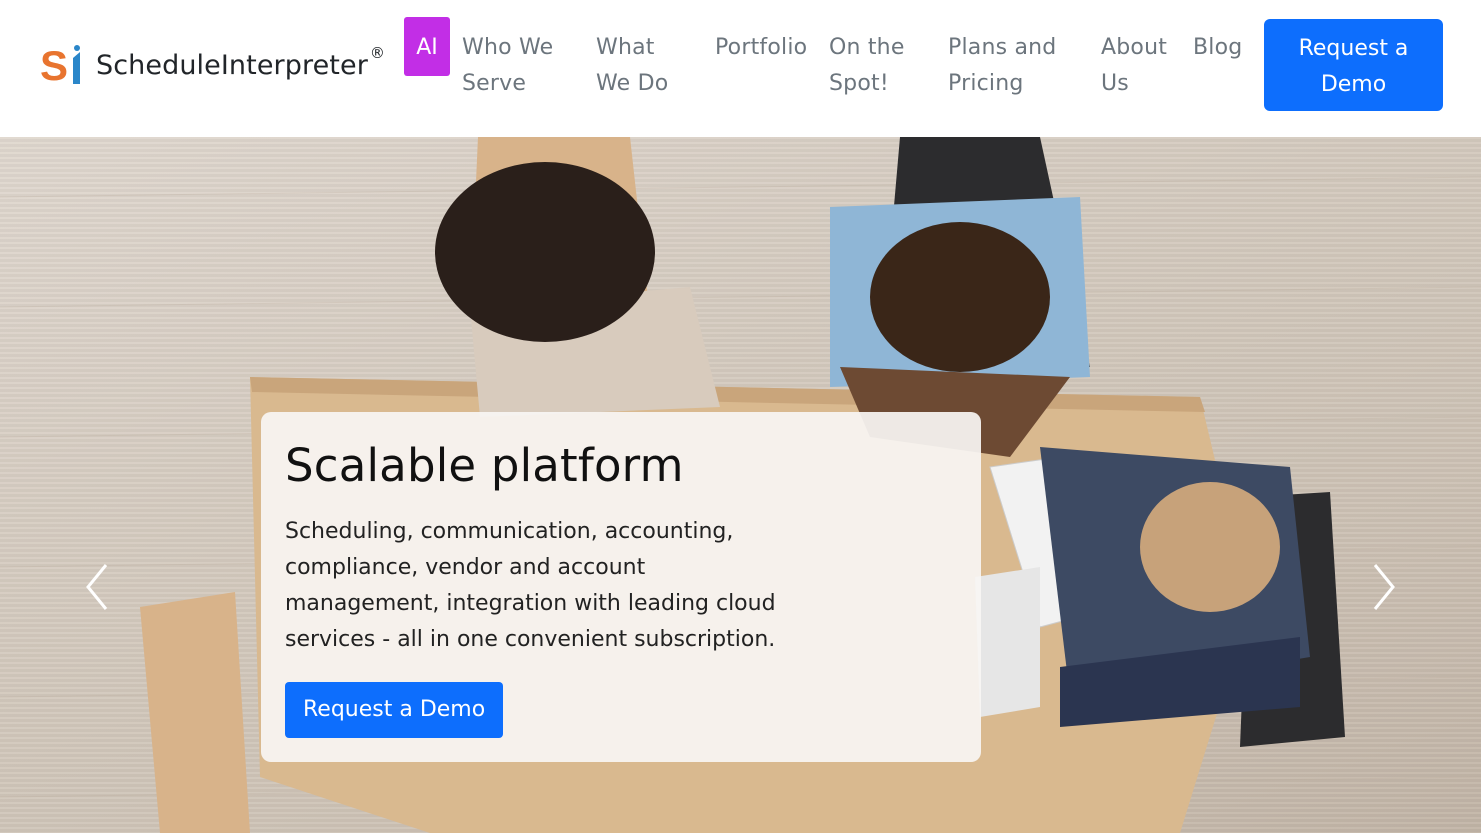  I want to click on nav-on-the-spot: On the Spot!, so click(876, 66).